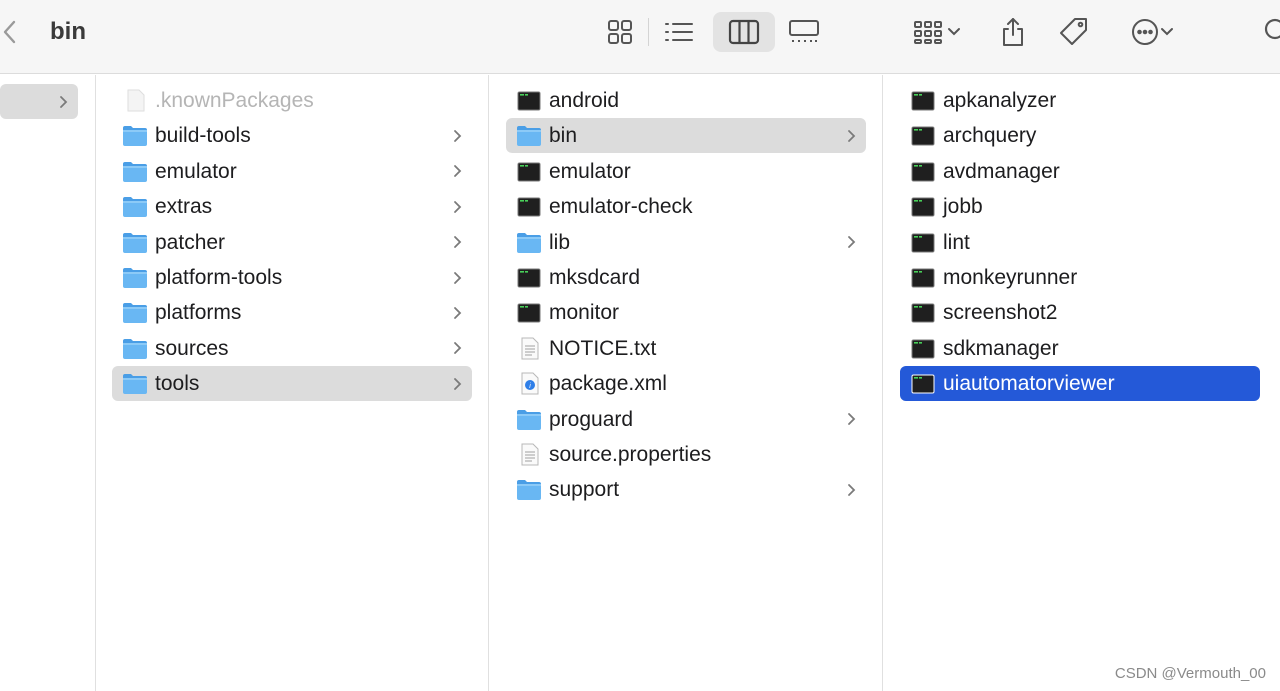 Image resolution: width=1280 pixels, height=691 pixels. What do you see at coordinates (1080, 206) in the screenshot?
I see `file-item-jobb: jobb` at bounding box center [1080, 206].